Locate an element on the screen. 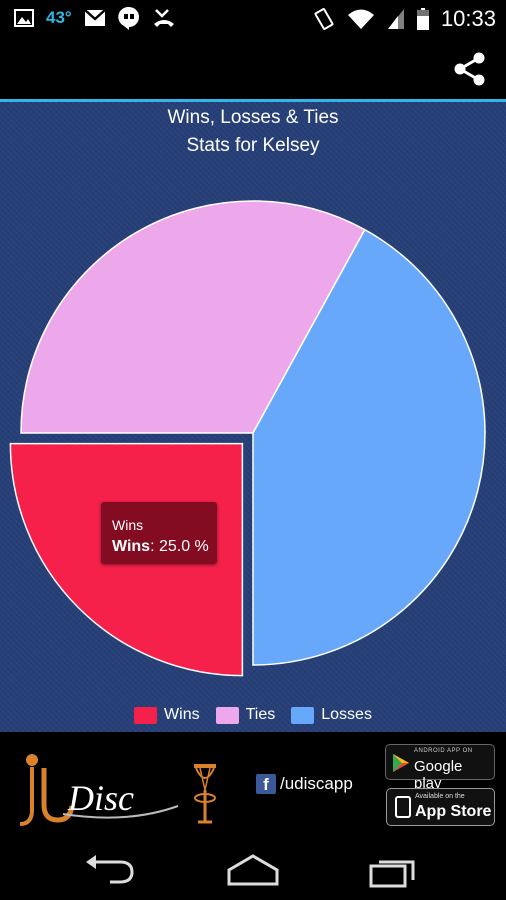 This screenshot has height=900, width=506. wifi-icon is located at coordinates (360, 19).